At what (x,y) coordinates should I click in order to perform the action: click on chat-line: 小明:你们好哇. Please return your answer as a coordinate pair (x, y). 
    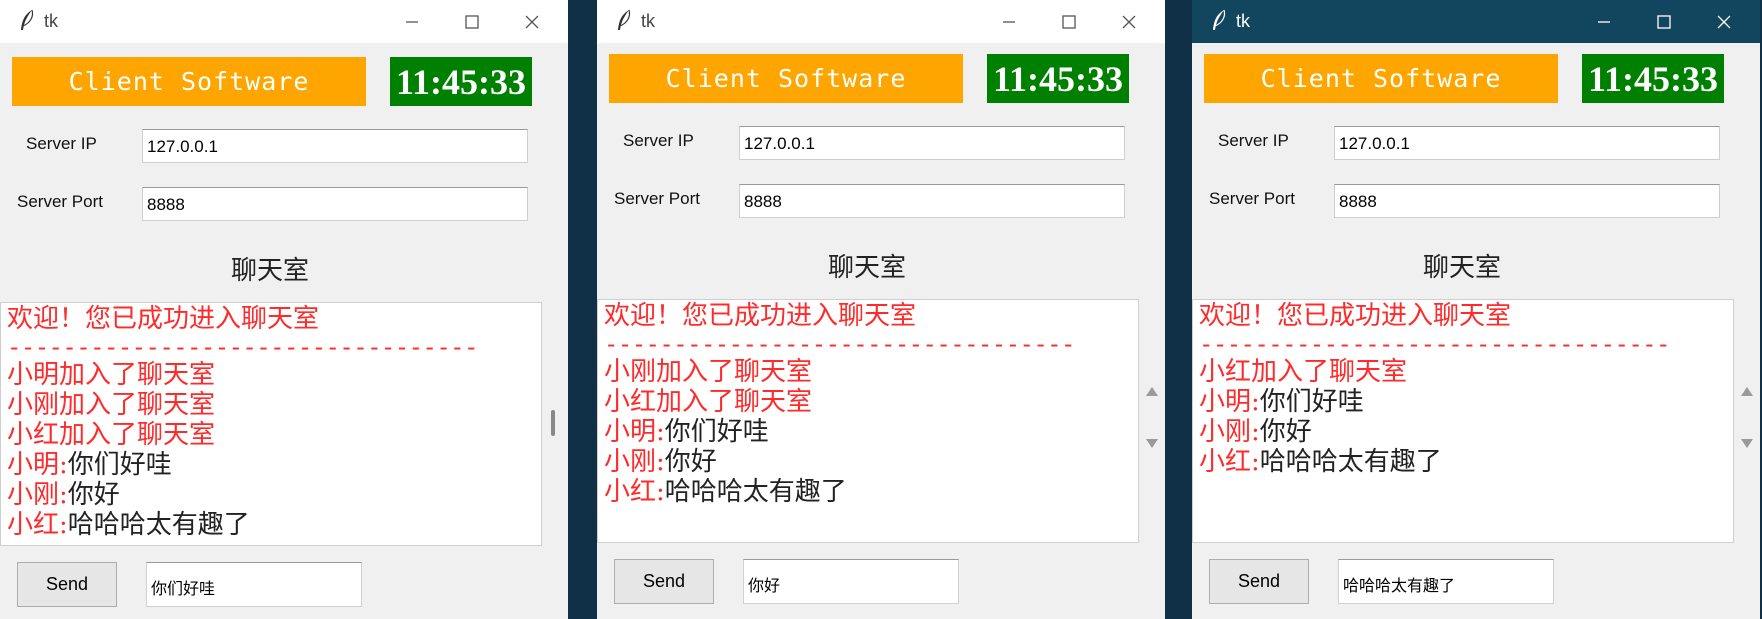
    Looking at the image, I should click on (1463, 402).